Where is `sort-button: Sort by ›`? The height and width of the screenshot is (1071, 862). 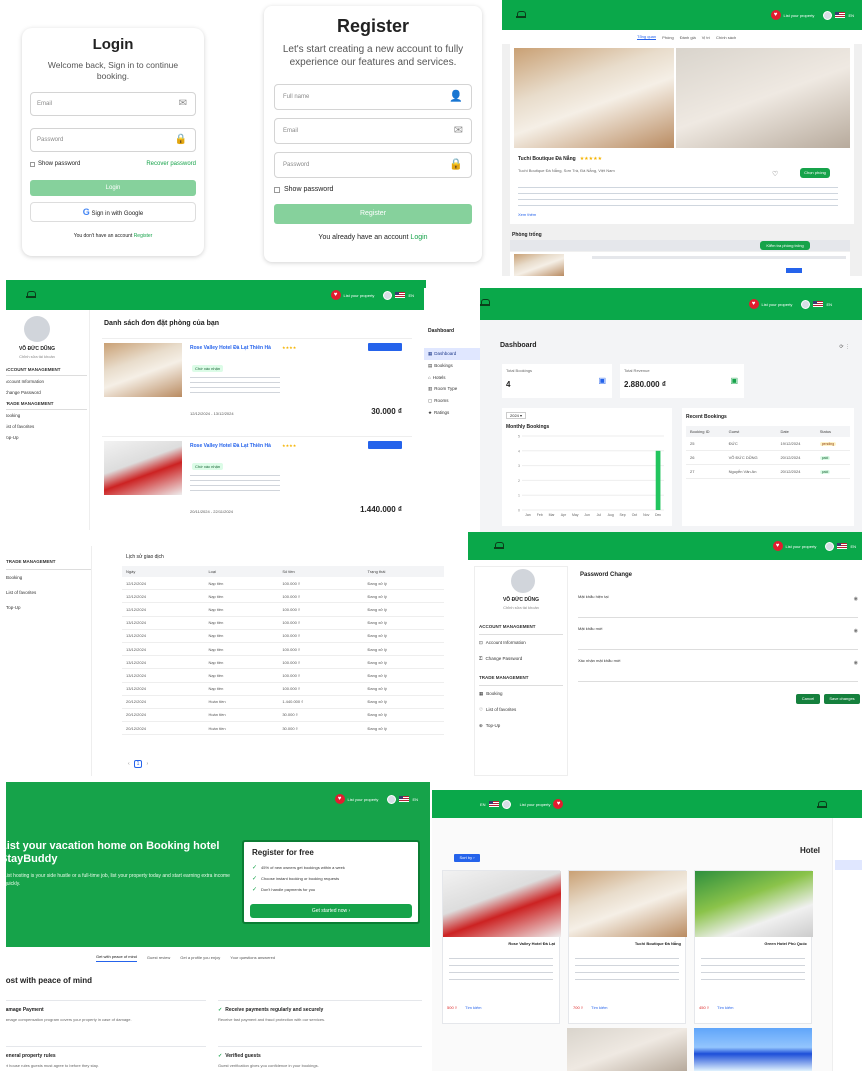 sort-button: Sort by › is located at coordinates (467, 858).